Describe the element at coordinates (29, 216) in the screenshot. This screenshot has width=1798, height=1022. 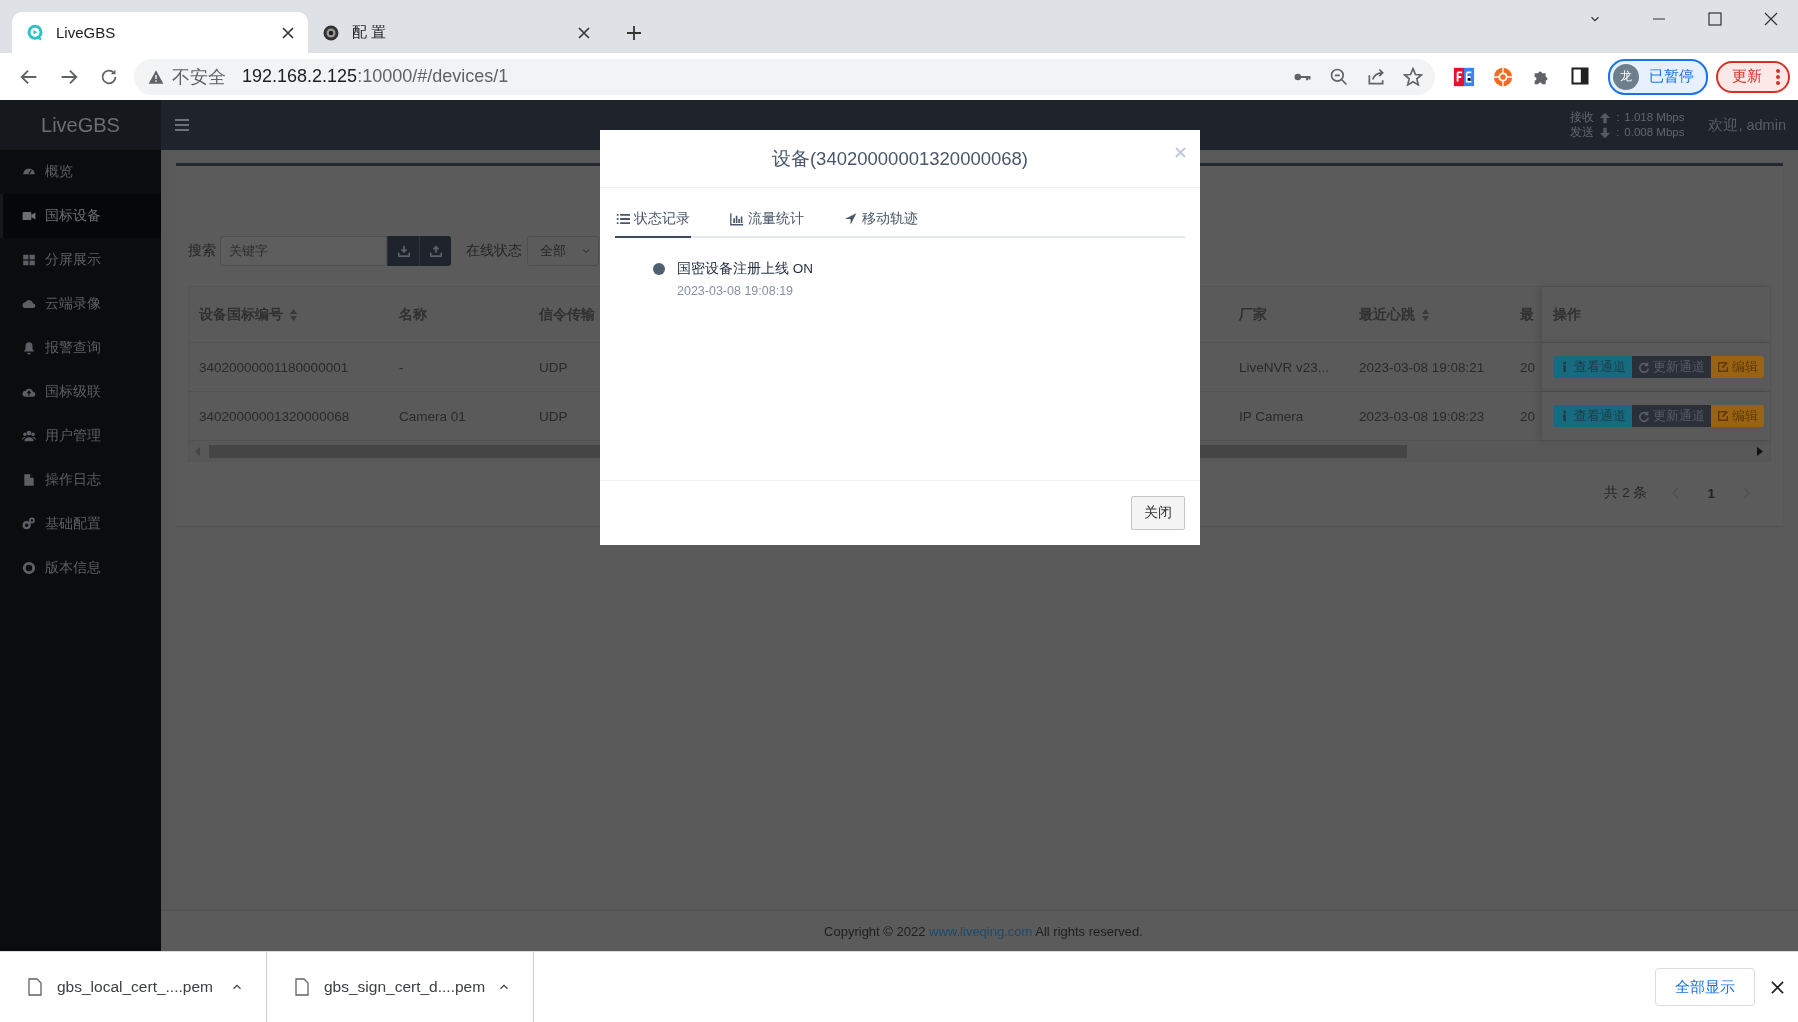
I see `video-camera-icon` at that location.